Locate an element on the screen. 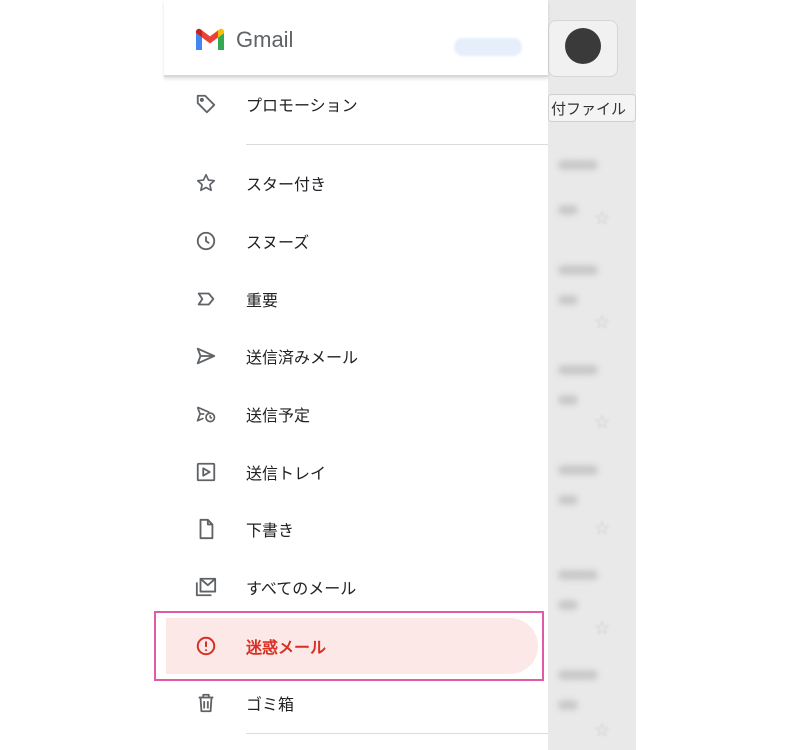 The image size is (800, 750). drawer-item-snoozed: スヌーズ is located at coordinates (356, 241).